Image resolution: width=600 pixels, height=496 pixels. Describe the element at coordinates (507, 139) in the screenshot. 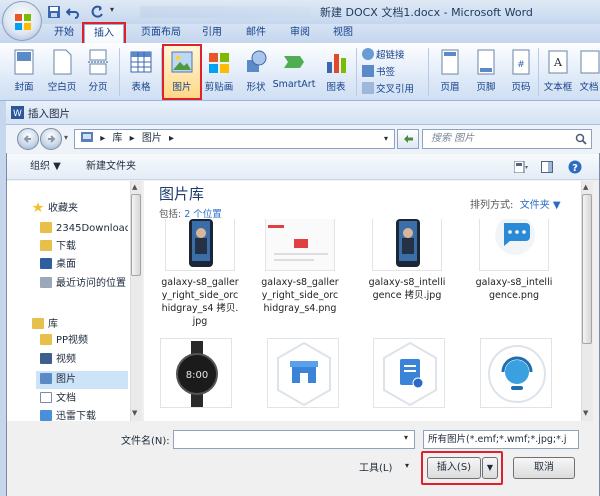

I see `search-input: 搜索 图片` at that location.